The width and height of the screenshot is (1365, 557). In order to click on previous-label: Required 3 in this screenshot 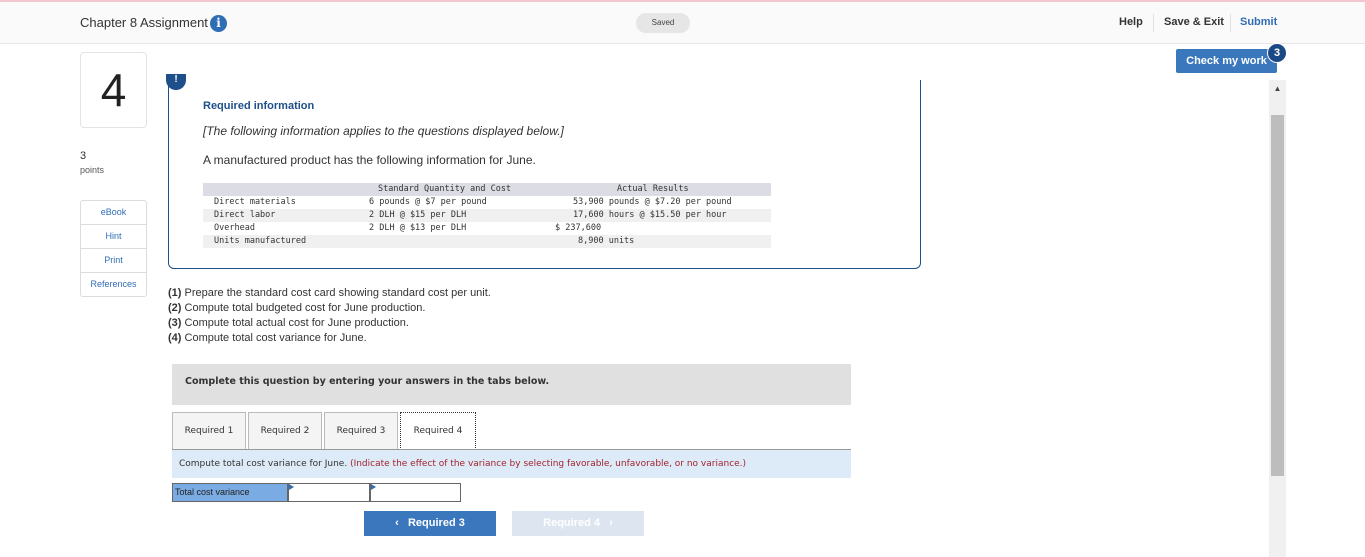, I will do `click(436, 523)`.